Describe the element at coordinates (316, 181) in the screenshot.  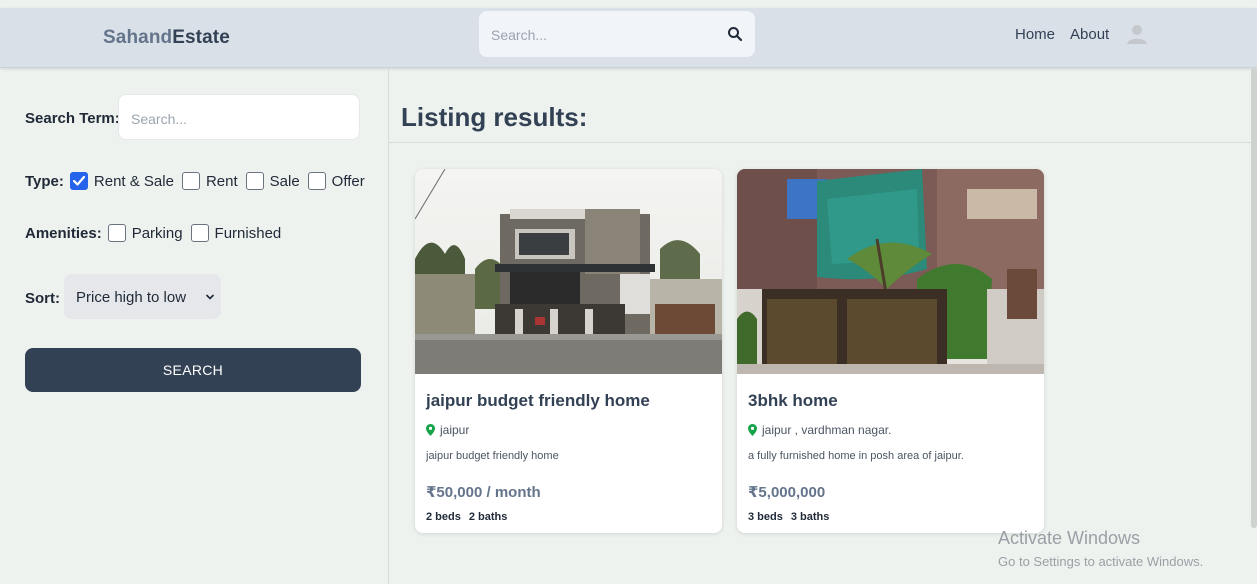
I see `offer-checkbox` at that location.